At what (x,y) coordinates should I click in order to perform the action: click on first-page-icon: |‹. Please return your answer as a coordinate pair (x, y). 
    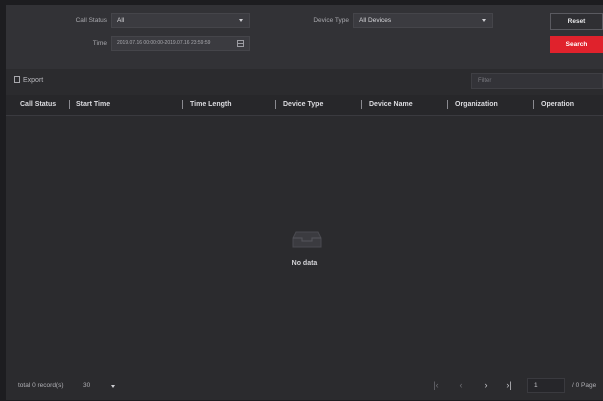
    Looking at the image, I should click on (436, 385).